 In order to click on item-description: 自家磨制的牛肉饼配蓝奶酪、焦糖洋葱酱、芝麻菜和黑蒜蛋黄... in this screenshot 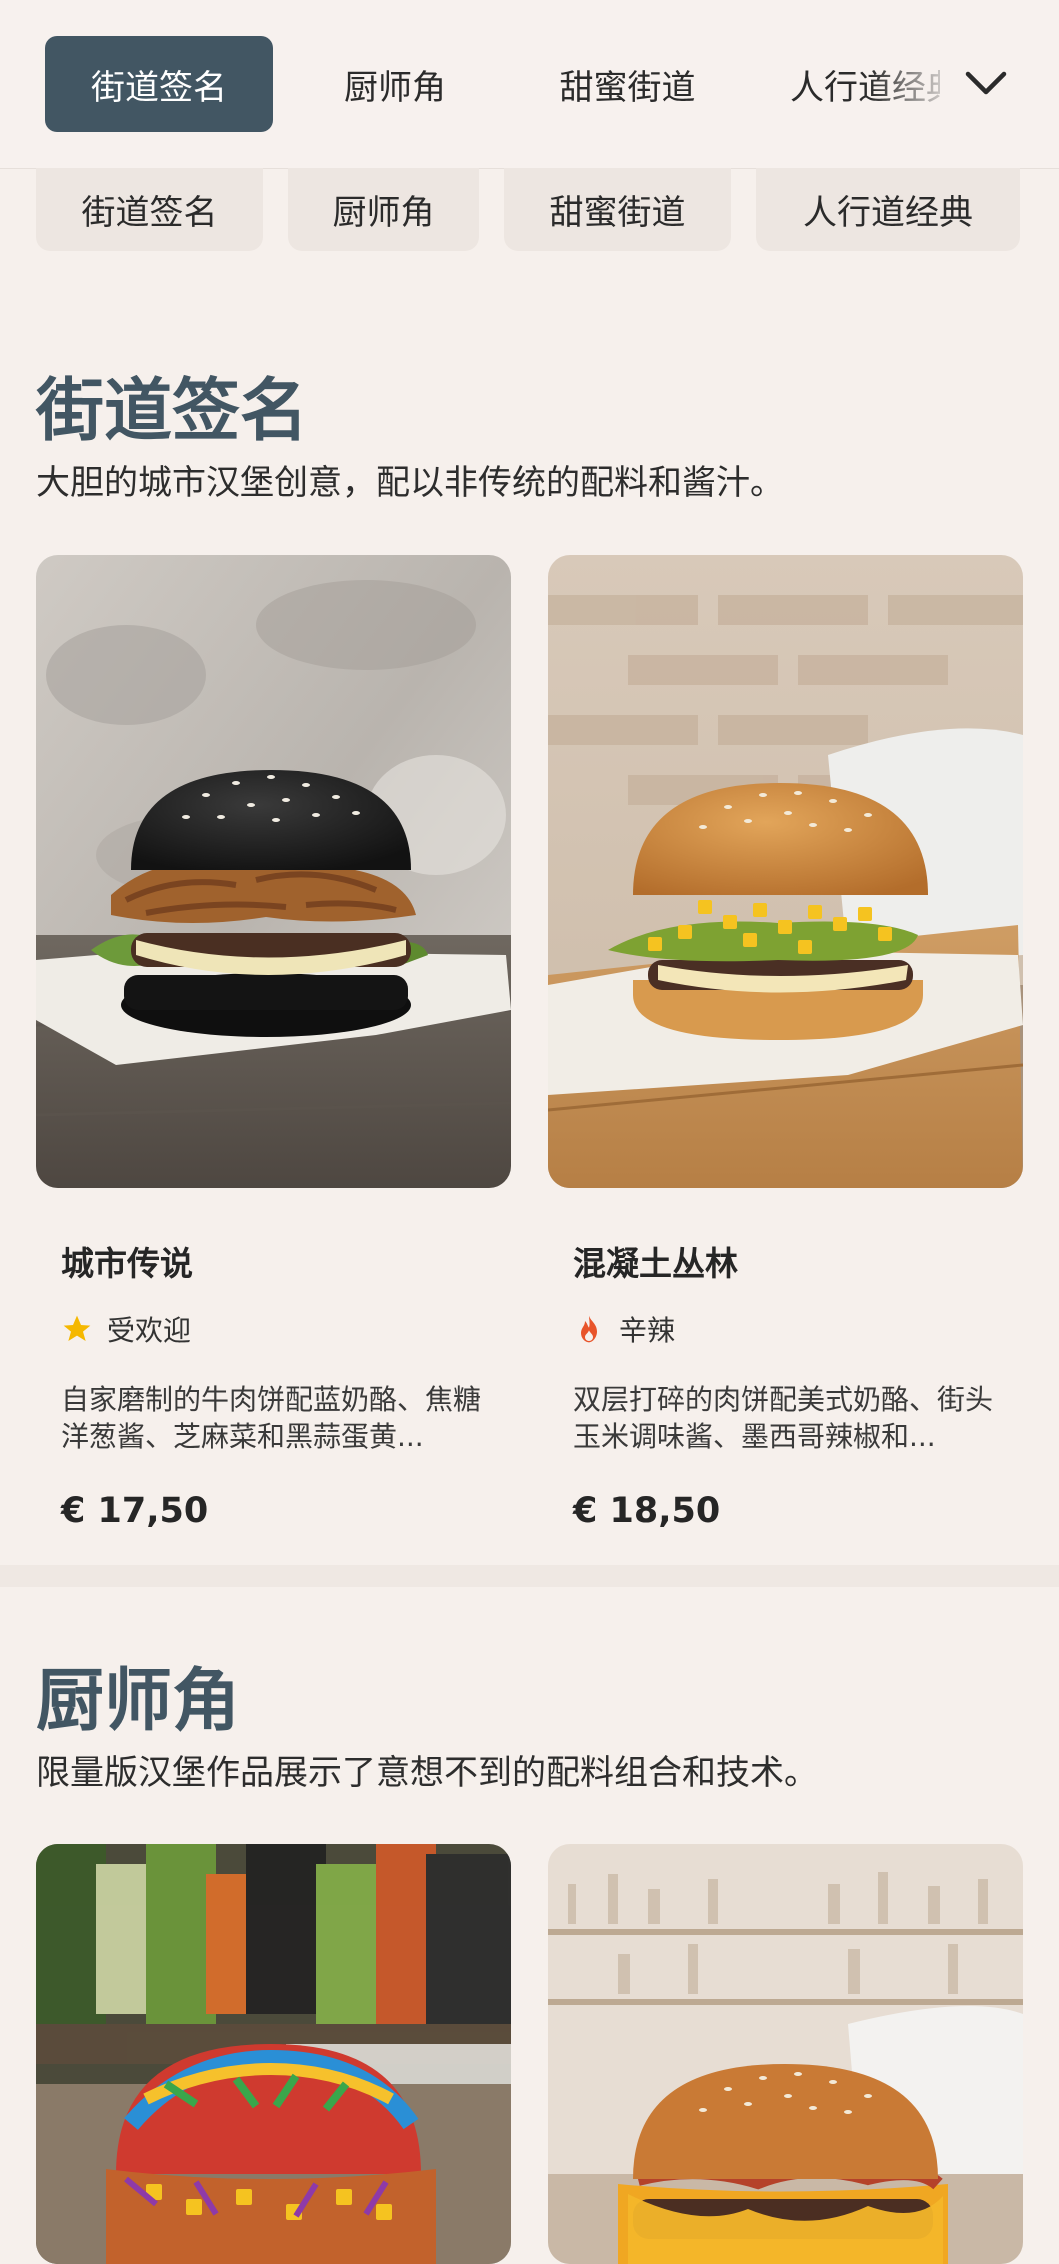, I will do `click(271, 1418)`.